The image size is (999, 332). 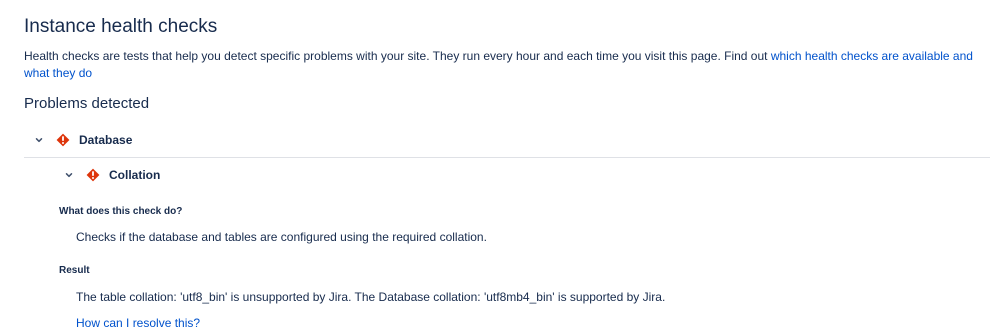 I want to click on what-check-does-label: What does this check do?, so click(x=121, y=211).